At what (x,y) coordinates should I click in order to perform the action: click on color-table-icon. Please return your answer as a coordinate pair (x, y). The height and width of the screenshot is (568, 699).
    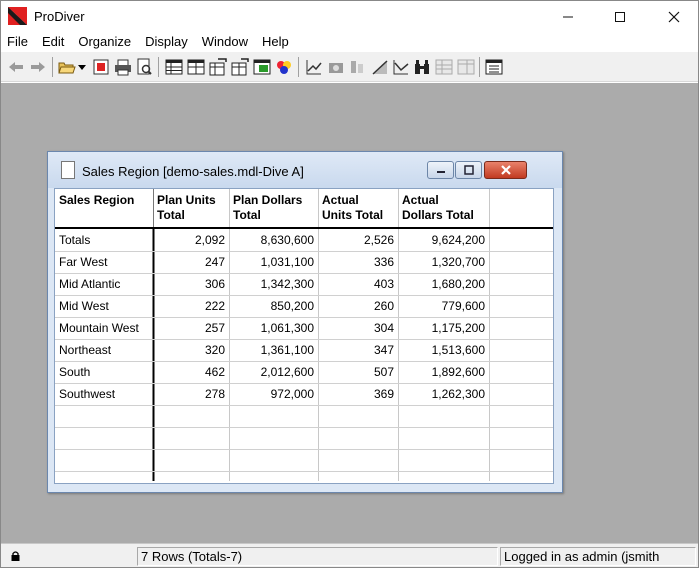
    Looking at the image, I should click on (262, 67).